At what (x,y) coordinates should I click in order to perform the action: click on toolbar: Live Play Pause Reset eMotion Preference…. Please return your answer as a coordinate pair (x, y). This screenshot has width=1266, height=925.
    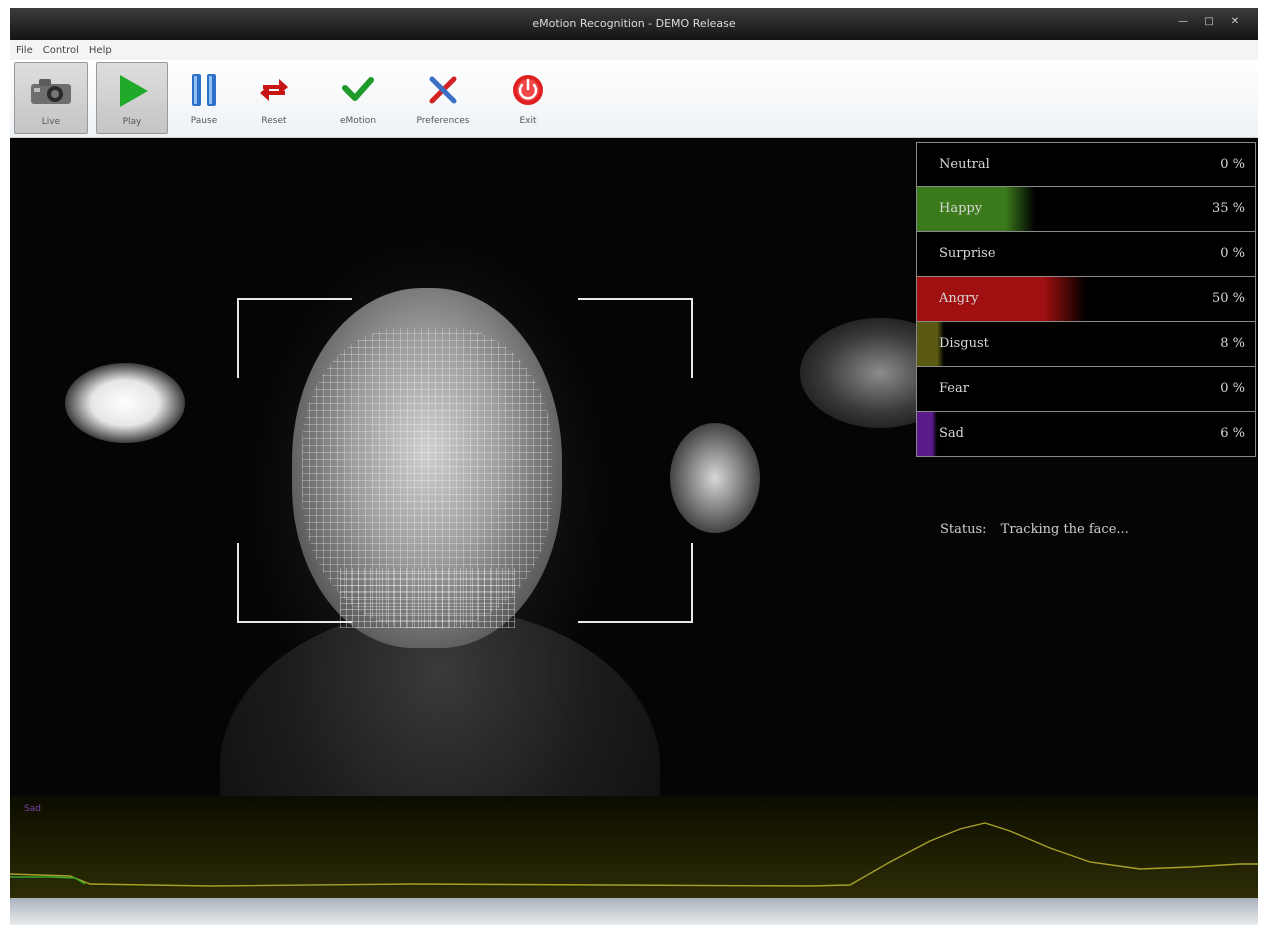
    Looking at the image, I should click on (634, 99).